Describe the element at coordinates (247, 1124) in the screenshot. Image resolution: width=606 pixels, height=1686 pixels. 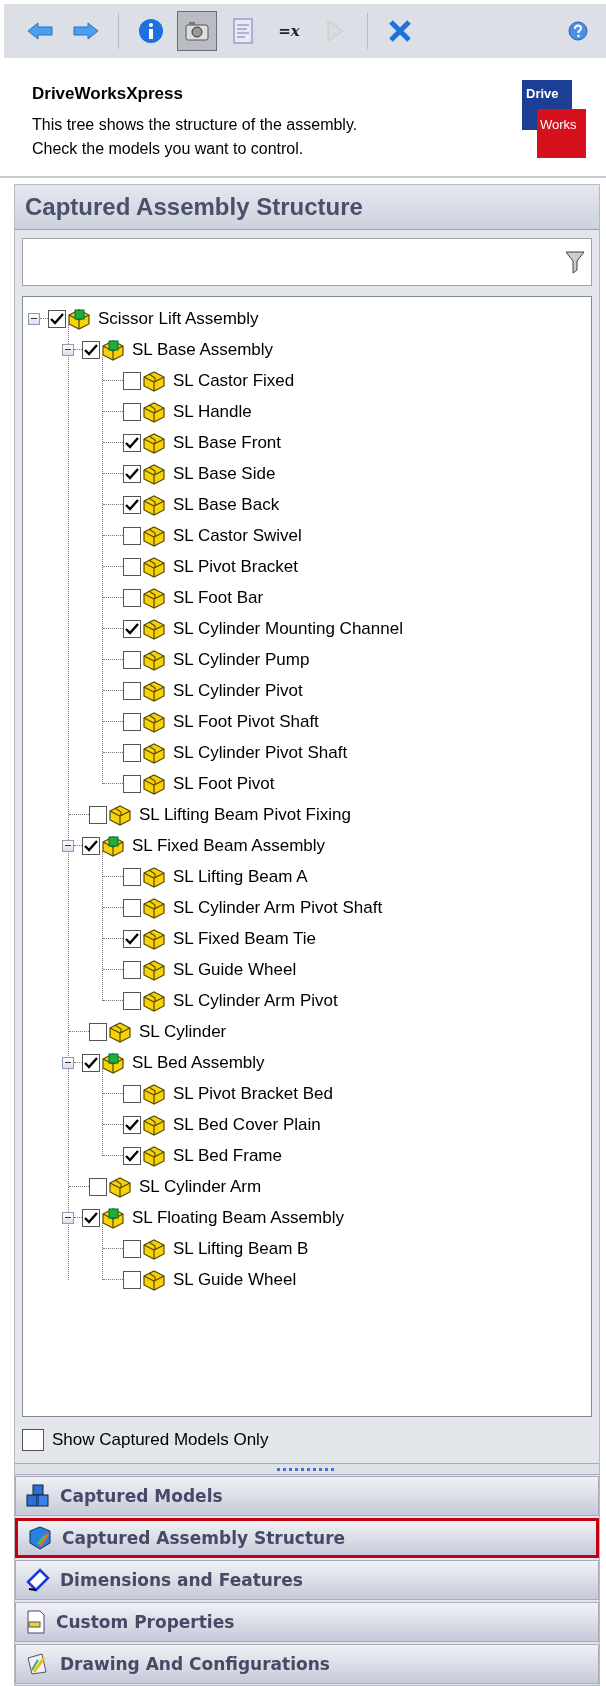
I see `tree-item-label: SL Bed Cover Plain` at that location.